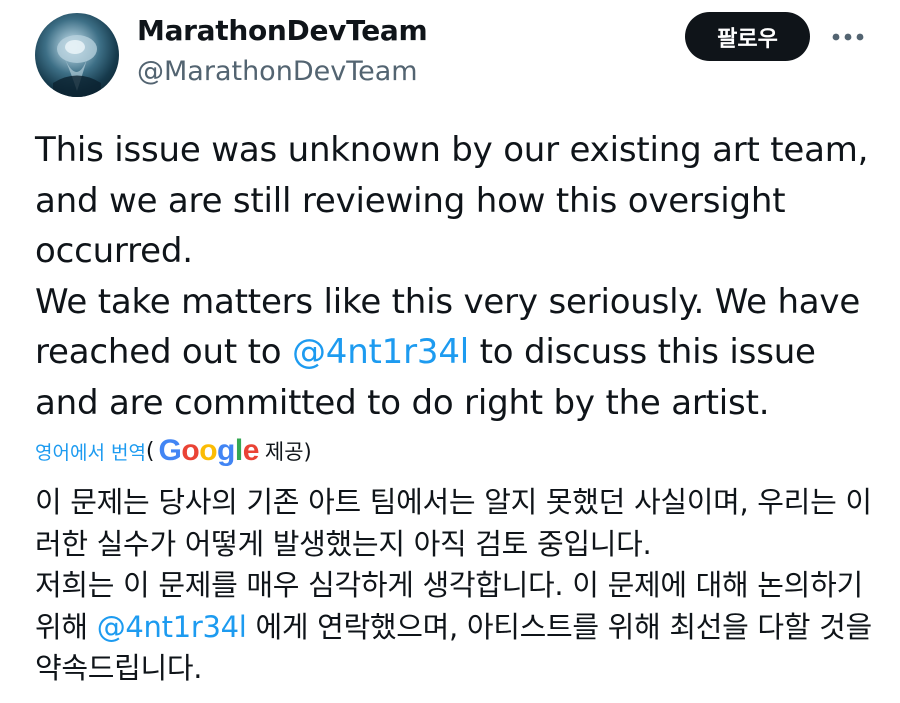 Image resolution: width=900 pixels, height=703 pixels. Describe the element at coordinates (172, 627) in the screenshot. I see `translated-mention-link: @4nt1r34l` at that location.